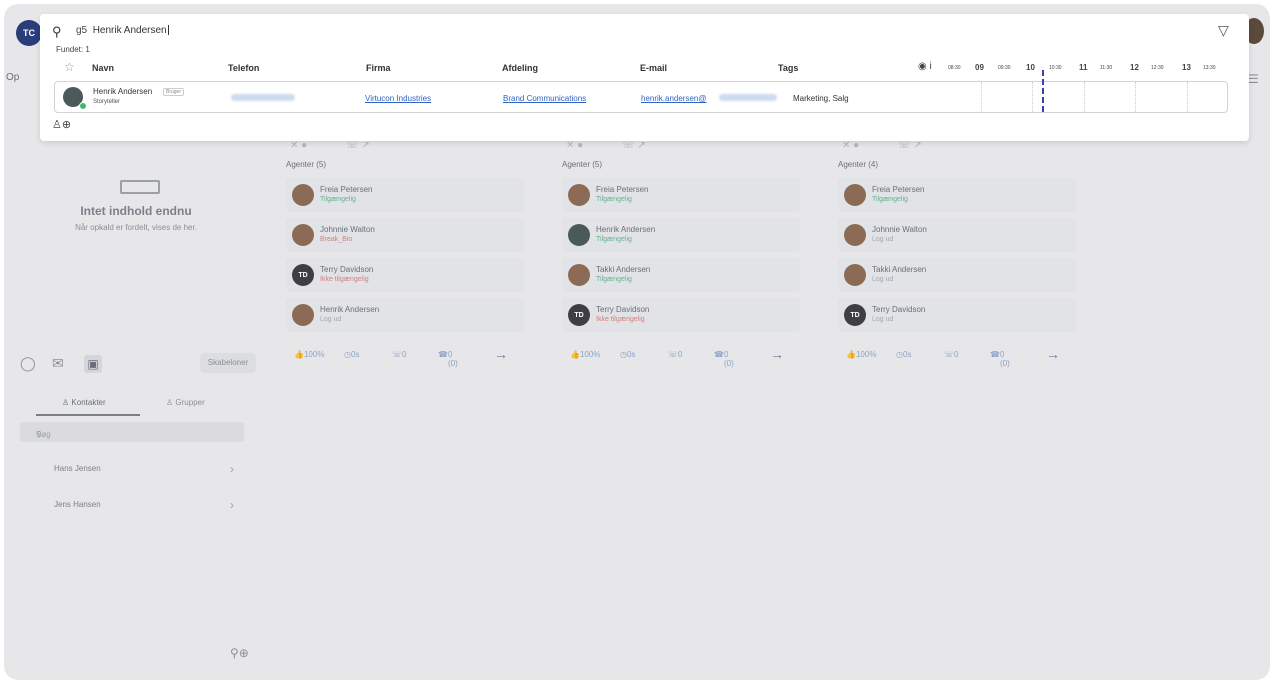 The height and width of the screenshot is (684, 1274). What do you see at coordinates (979, 67) in the screenshot?
I see `timeline-label: 09` at bounding box center [979, 67].